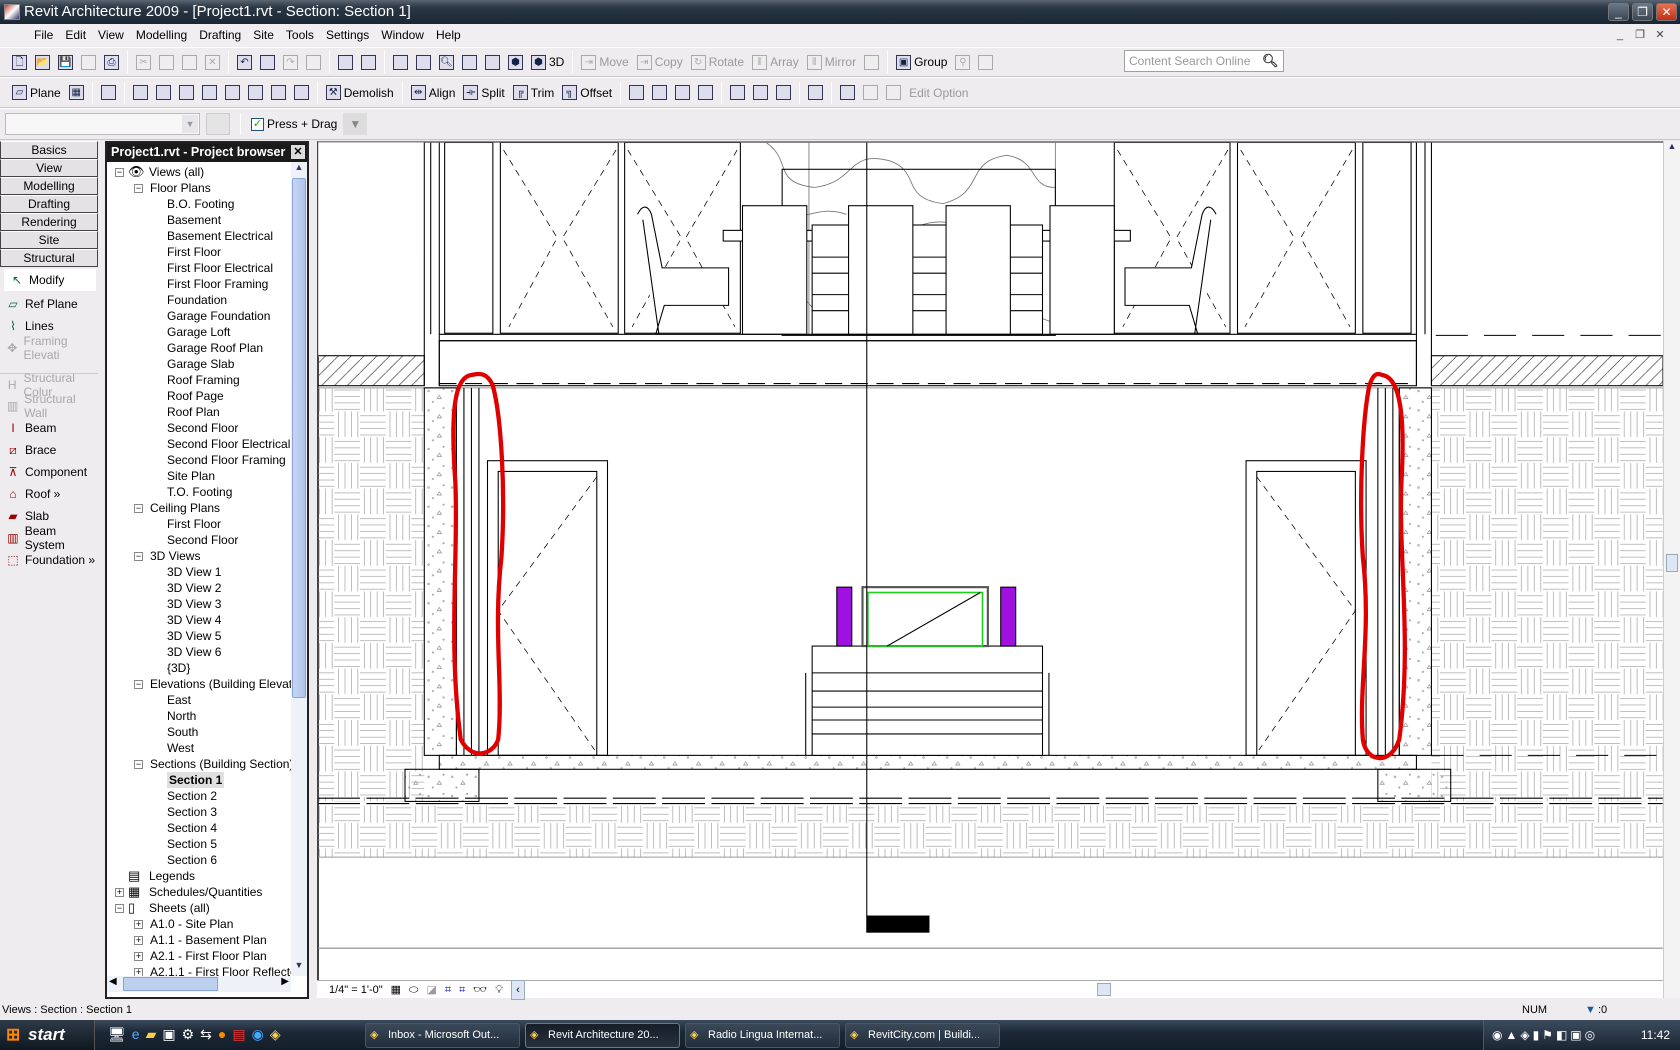 This screenshot has height=1050, width=1680. What do you see at coordinates (480, 990) in the screenshot?
I see `temporary-hide-icon: 👓︎` at bounding box center [480, 990].